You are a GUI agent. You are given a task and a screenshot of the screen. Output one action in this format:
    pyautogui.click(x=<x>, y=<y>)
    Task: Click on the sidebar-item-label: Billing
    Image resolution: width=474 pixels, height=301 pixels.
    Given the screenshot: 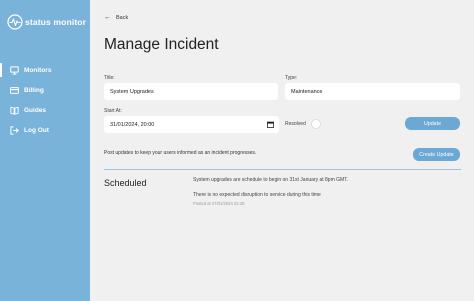 What is the action you would take?
    pyautogui.click(x=34, y=90)
    